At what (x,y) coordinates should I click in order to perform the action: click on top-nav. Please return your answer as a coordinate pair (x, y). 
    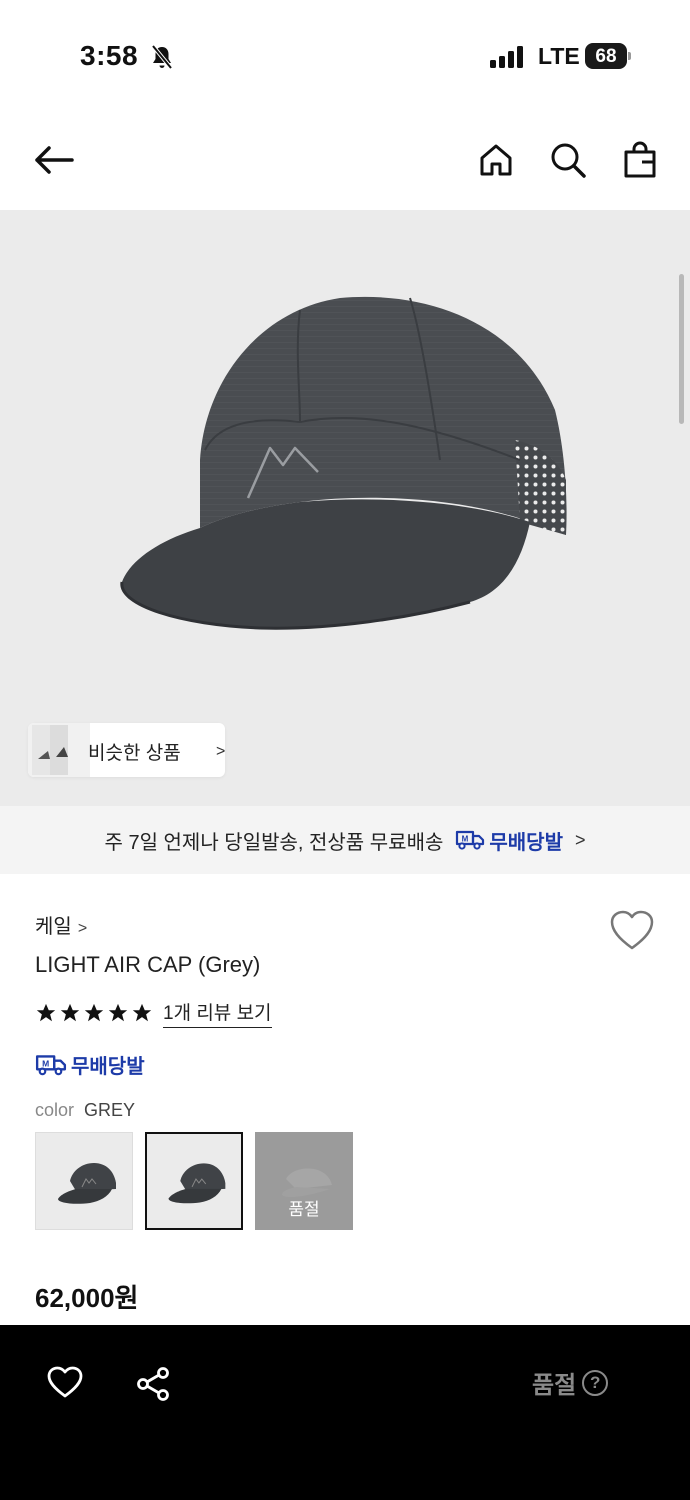
    Looking at the image, I should click on (345, 160).